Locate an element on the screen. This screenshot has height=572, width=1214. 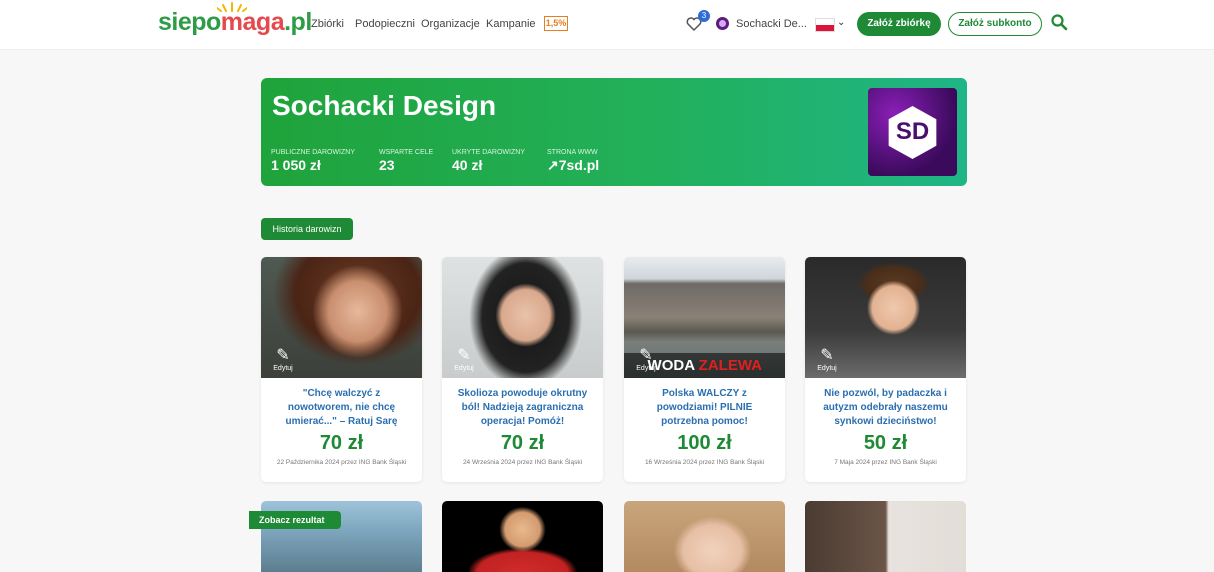
logo-monogram: SD is located at coordinates (912, 131).